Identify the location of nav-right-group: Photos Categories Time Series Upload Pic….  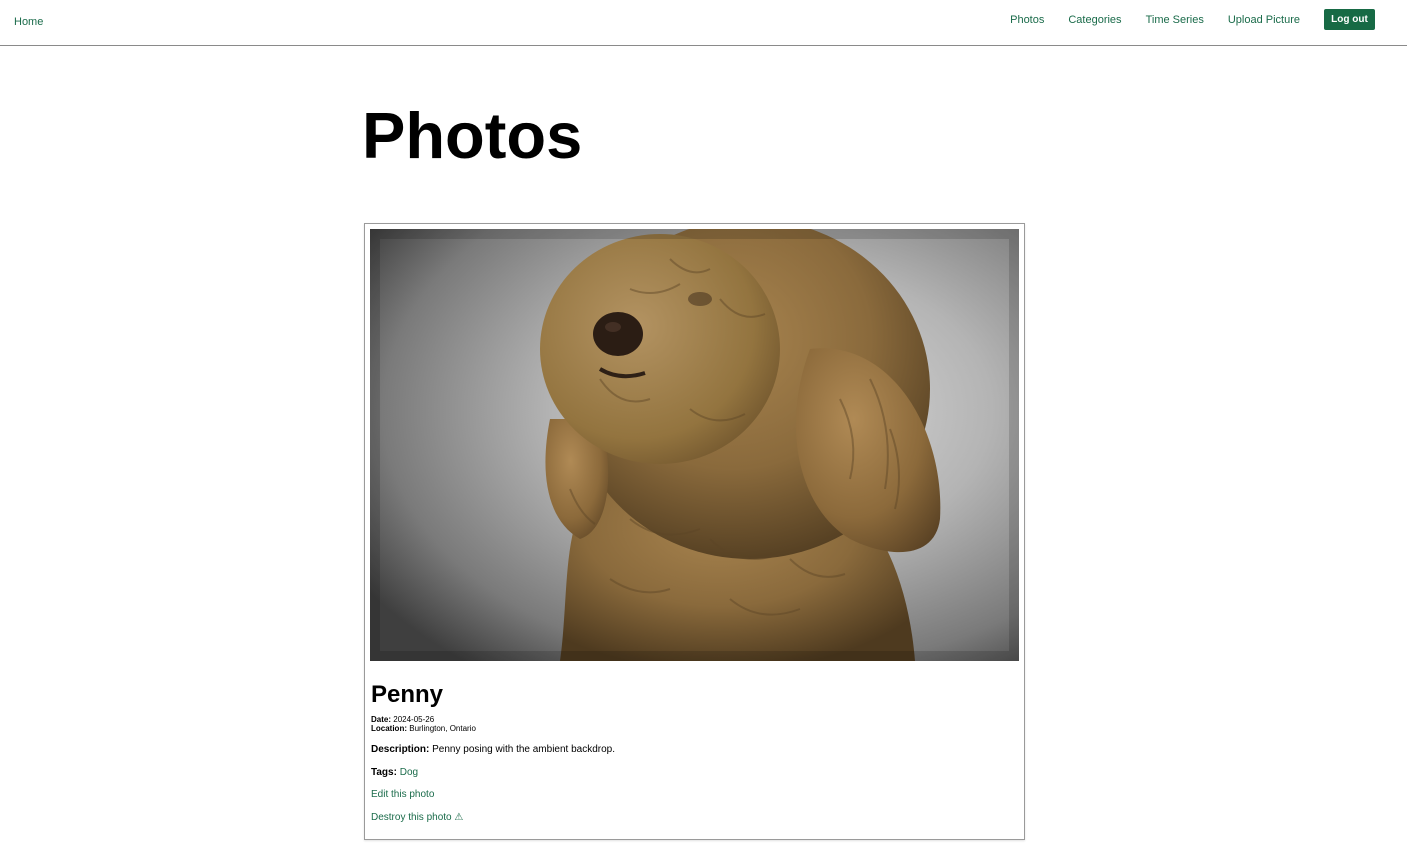
(1192, 19).